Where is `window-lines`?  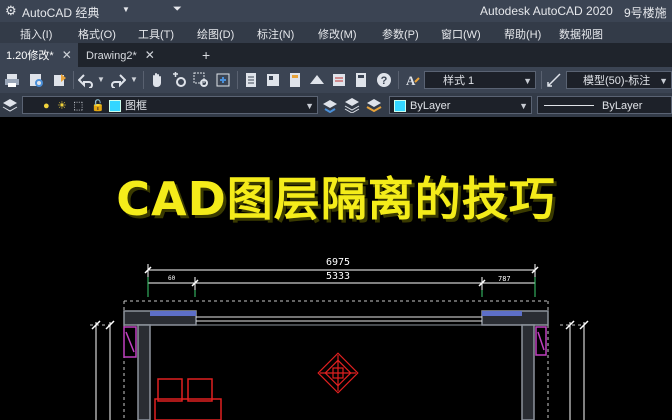
window-lines is located at coordinates (336, 321).